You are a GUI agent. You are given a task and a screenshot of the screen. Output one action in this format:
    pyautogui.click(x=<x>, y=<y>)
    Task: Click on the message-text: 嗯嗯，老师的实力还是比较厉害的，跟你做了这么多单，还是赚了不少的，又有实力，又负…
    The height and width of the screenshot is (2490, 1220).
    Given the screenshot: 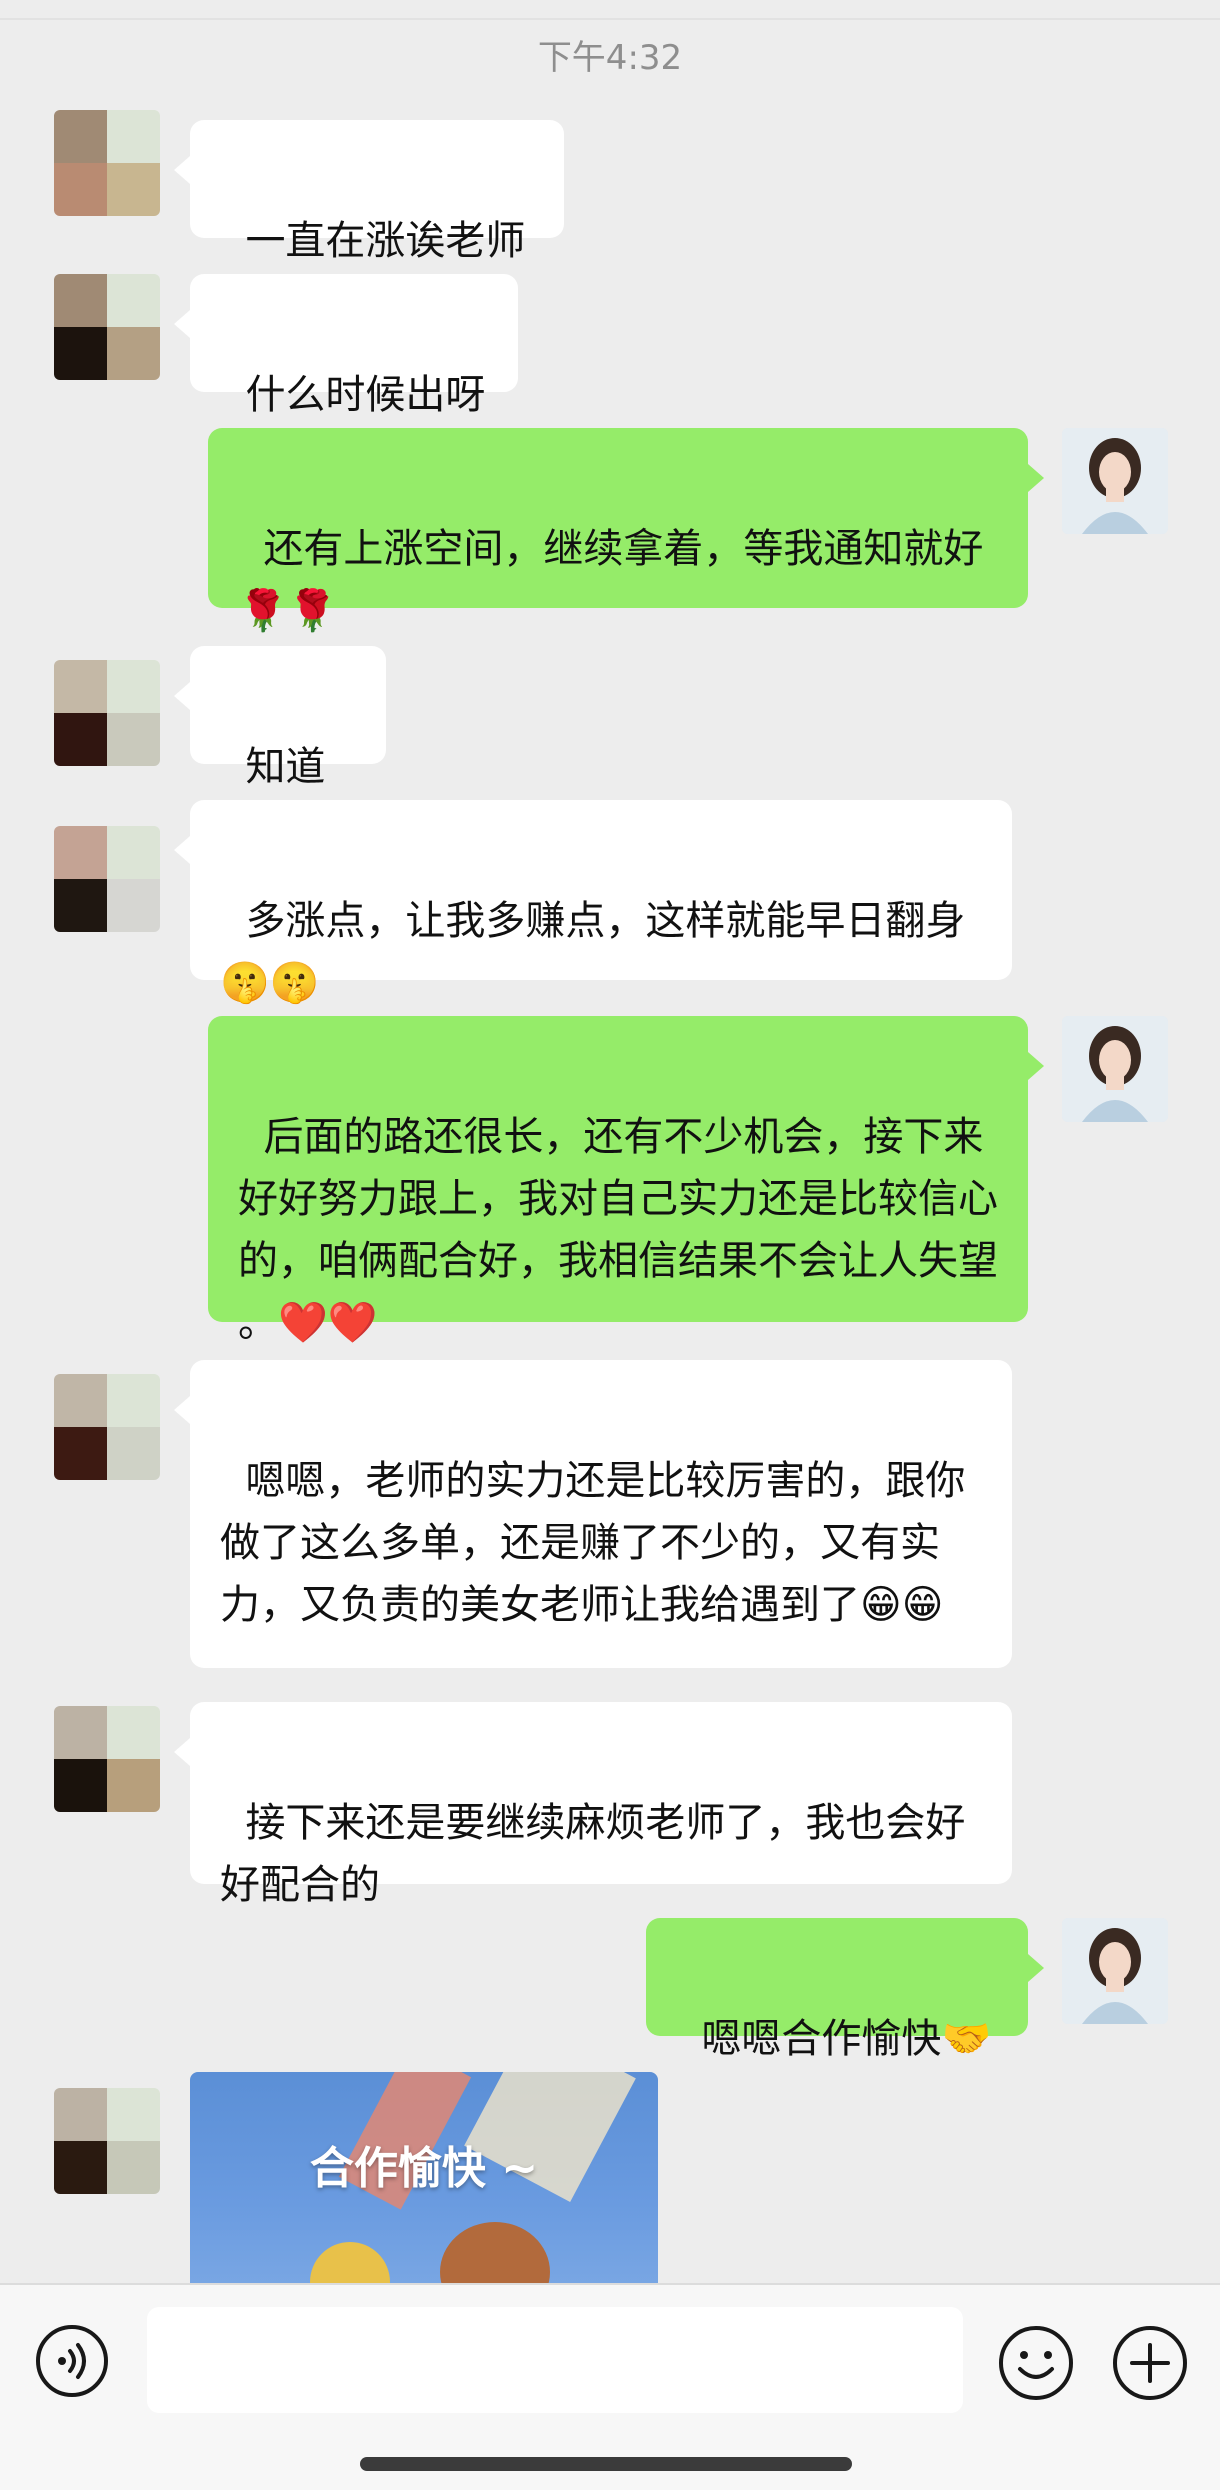 What is the action you would take?
    pyautogui.click(x=593, y=1543)
    